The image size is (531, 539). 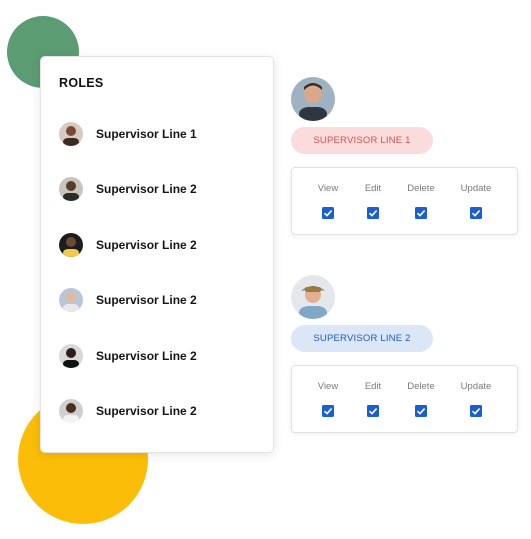 I want to click on permissions-panel-2: View Edit Delete Update, so click(x=404, y=399).